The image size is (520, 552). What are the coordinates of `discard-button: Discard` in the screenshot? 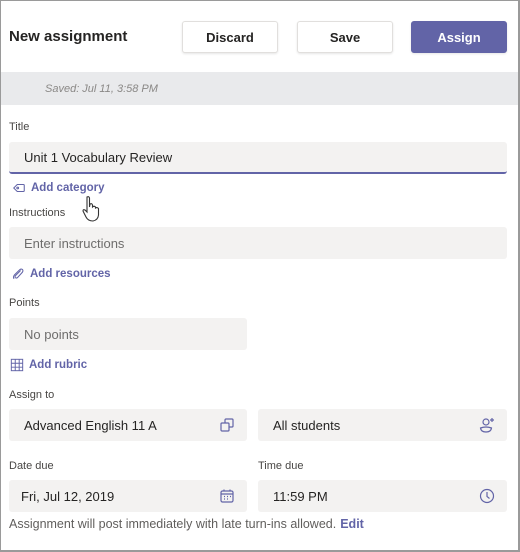 It's located at (230, 37).